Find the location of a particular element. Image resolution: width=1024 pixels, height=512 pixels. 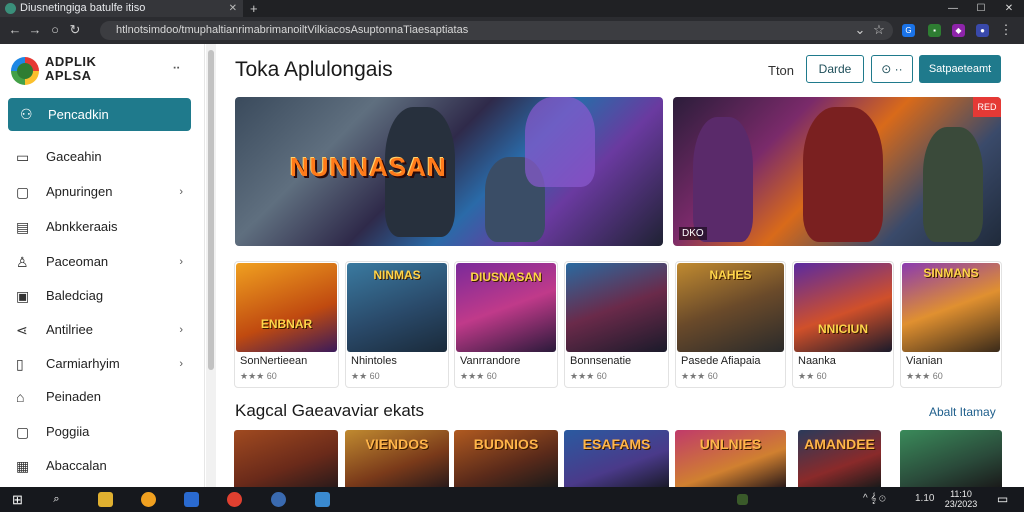

tray-icons: ^ 𝄞 ⊙ is located at coordinates (874, 498).